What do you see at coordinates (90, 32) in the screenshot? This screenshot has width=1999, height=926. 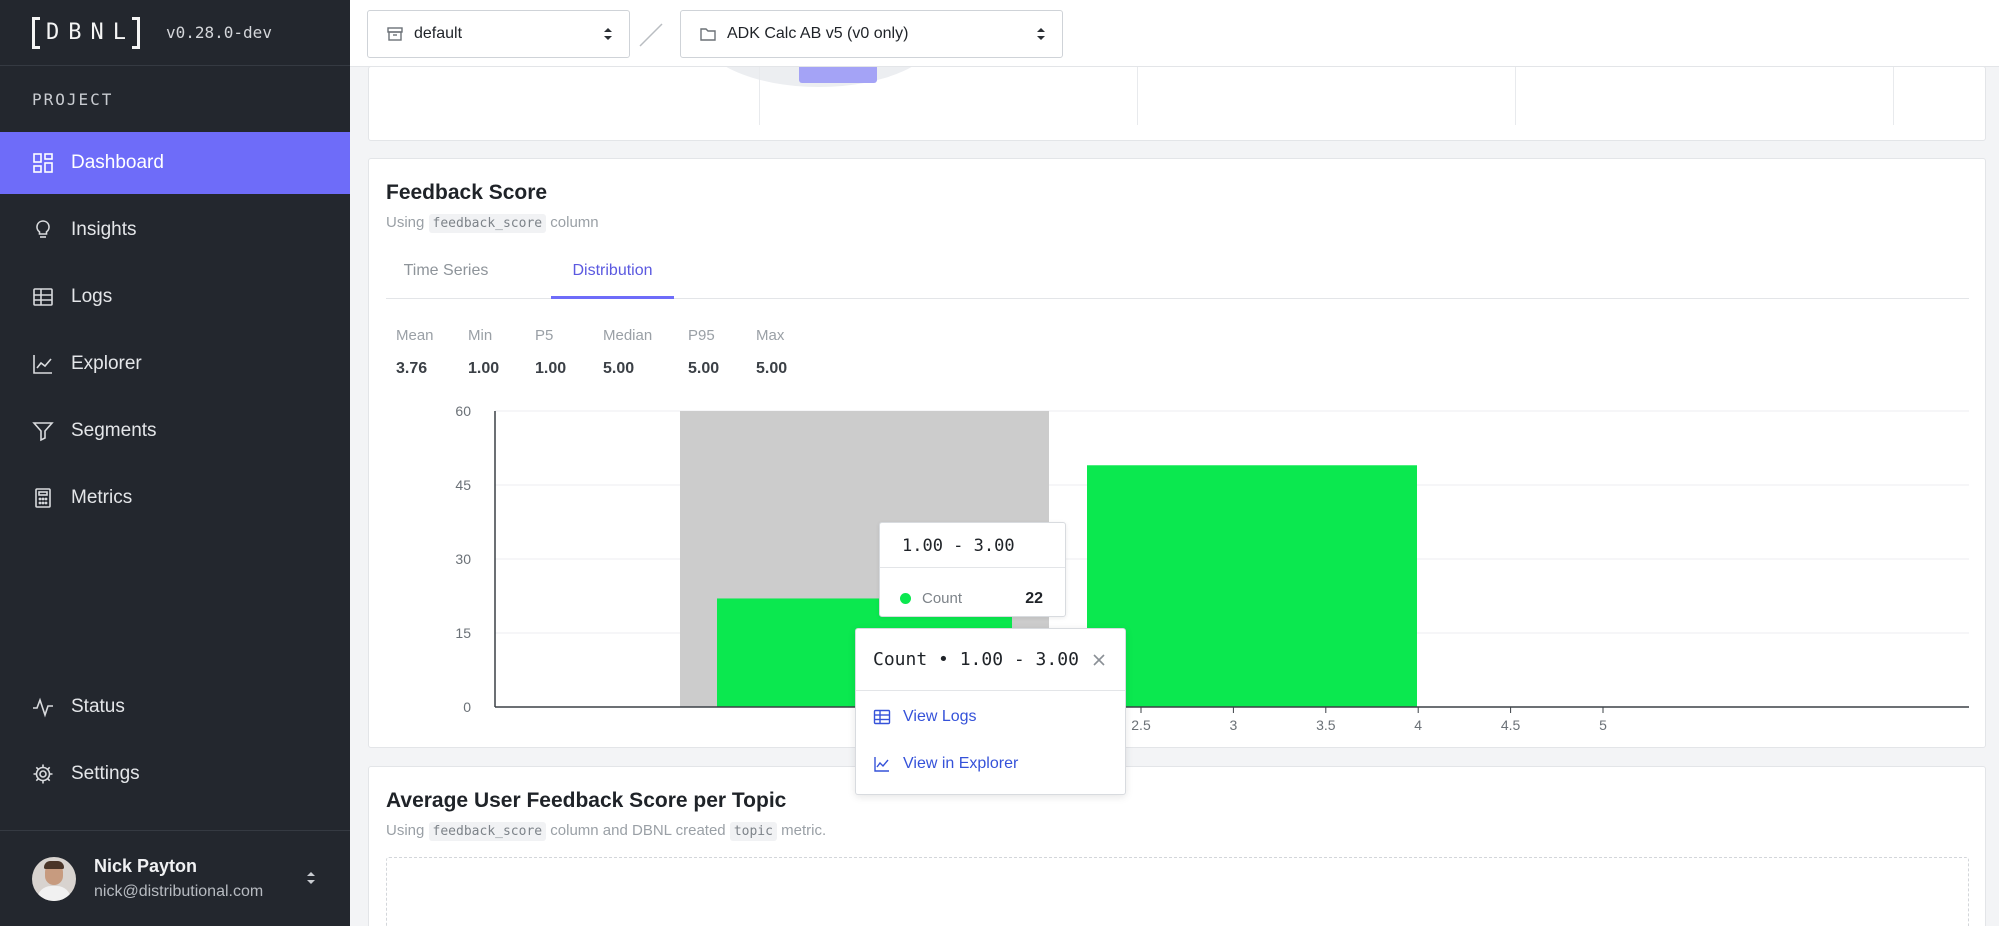 I see `logo-text: DBNL` at bounding box center [90, 32].